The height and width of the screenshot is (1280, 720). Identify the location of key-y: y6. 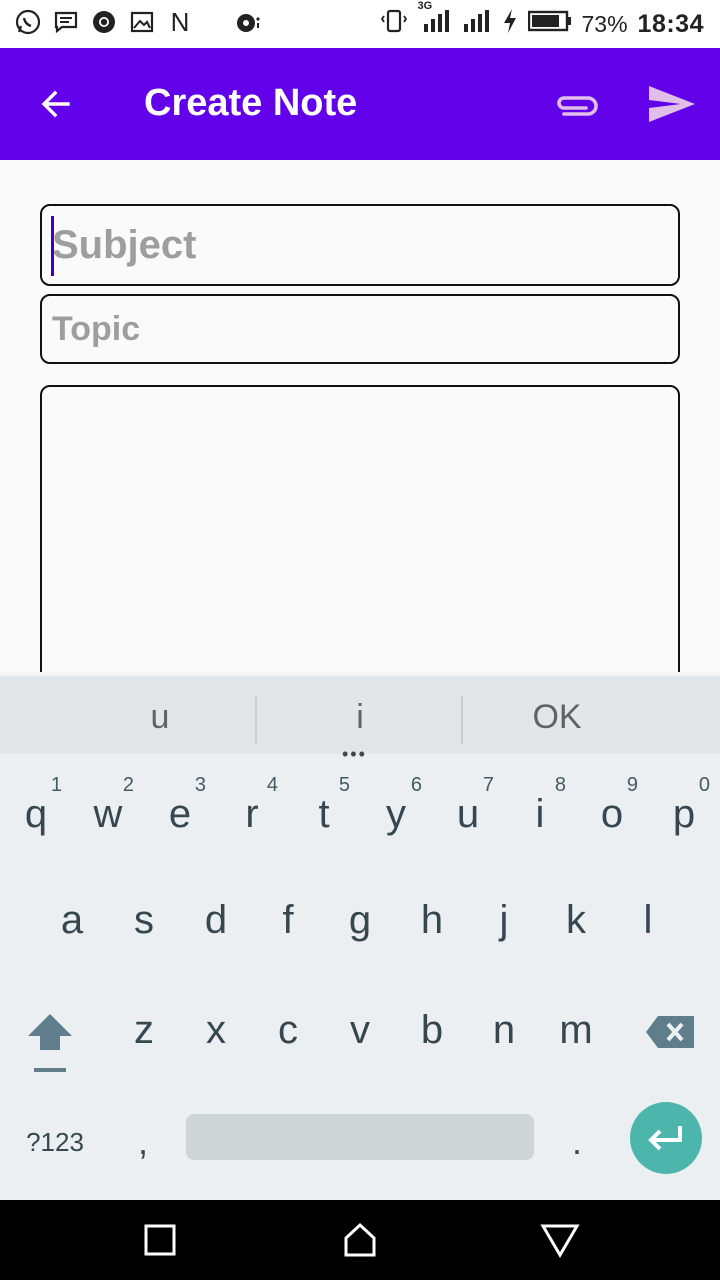
(396, 810).